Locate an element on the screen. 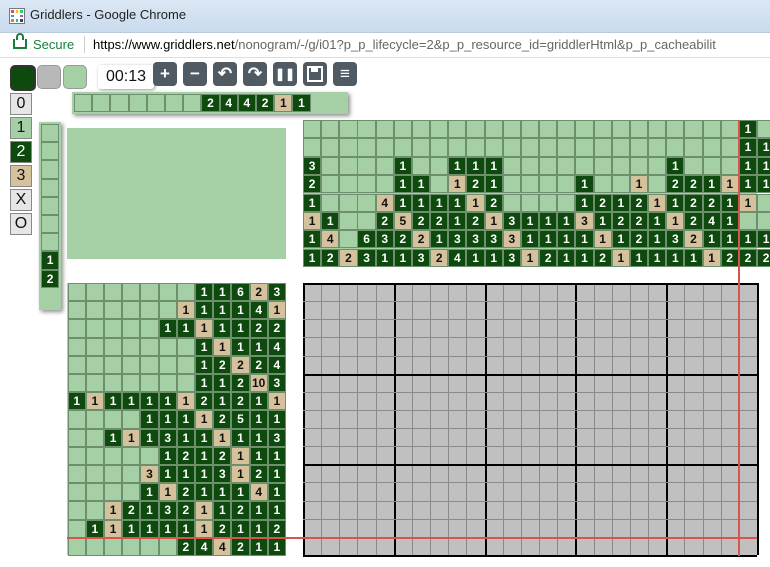 The width and height of the screenshot is (770, 567). row-clue: 2 is located at coordinates (258, 292).